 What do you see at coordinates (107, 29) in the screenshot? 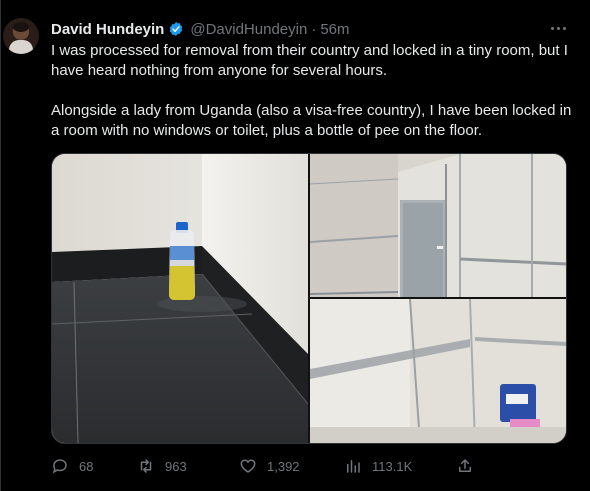
I see `author-name: David Hundeyin` at bounding box center [107, 29].